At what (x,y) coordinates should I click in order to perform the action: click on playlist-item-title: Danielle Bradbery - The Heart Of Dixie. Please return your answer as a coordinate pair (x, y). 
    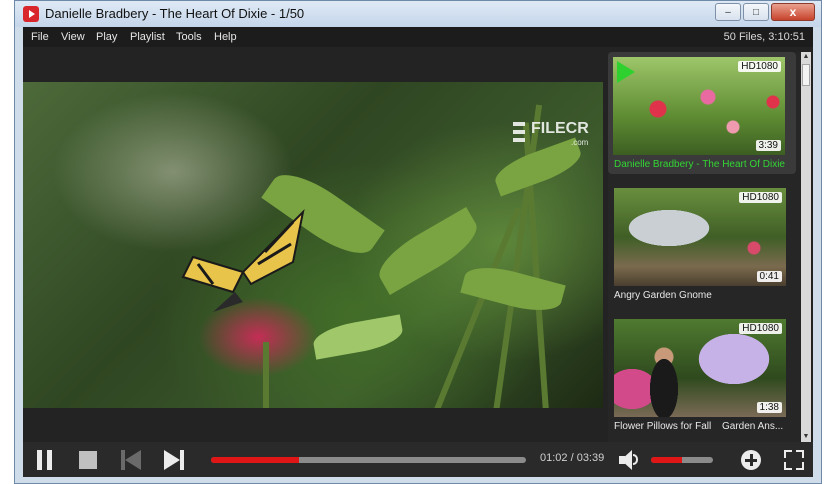
    Looking at the image, I should click on (699, 164).